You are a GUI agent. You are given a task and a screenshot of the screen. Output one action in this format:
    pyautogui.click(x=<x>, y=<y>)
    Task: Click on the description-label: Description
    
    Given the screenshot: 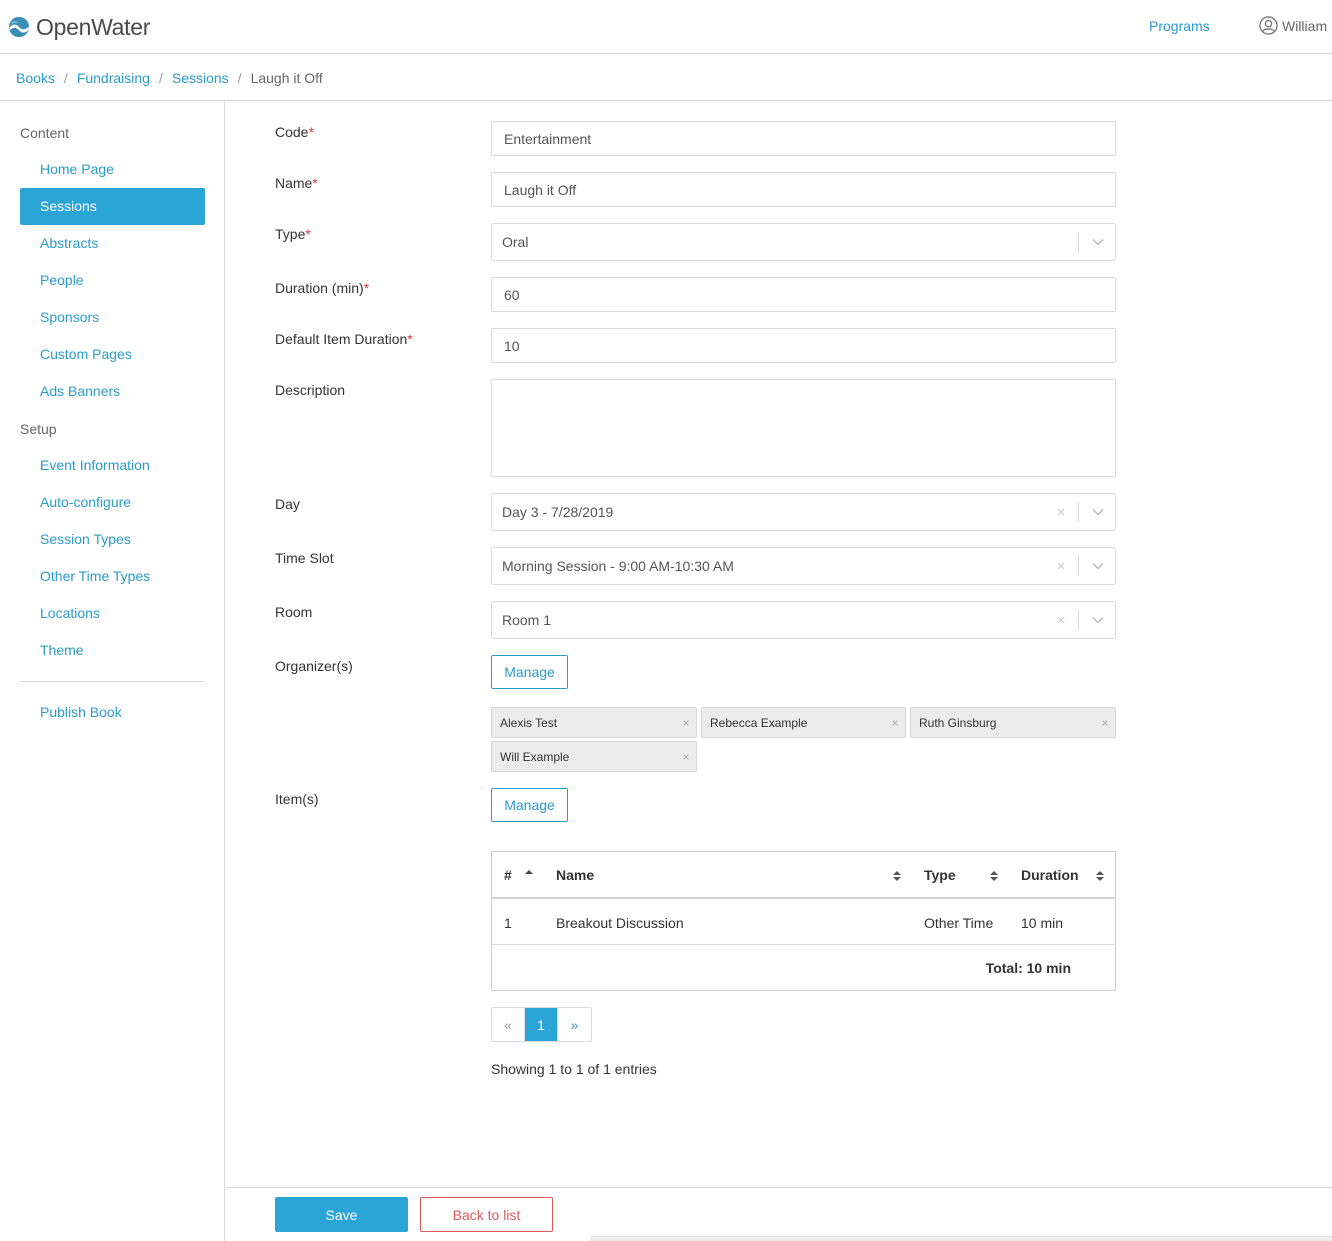 What is the action you would take?
    pyautogui.click(x=310, y=390)
    